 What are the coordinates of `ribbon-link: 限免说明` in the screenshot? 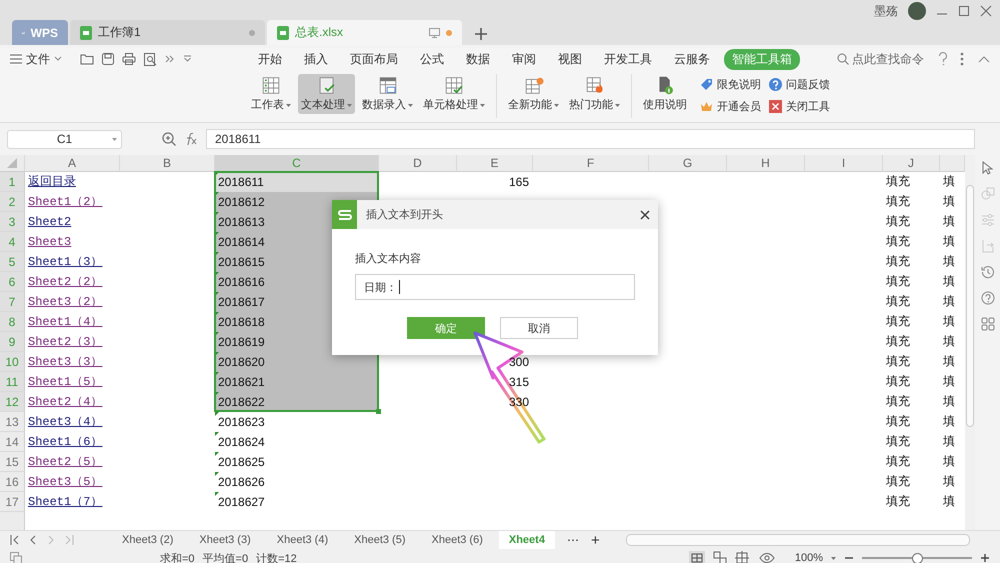 It's located at (730, 84).